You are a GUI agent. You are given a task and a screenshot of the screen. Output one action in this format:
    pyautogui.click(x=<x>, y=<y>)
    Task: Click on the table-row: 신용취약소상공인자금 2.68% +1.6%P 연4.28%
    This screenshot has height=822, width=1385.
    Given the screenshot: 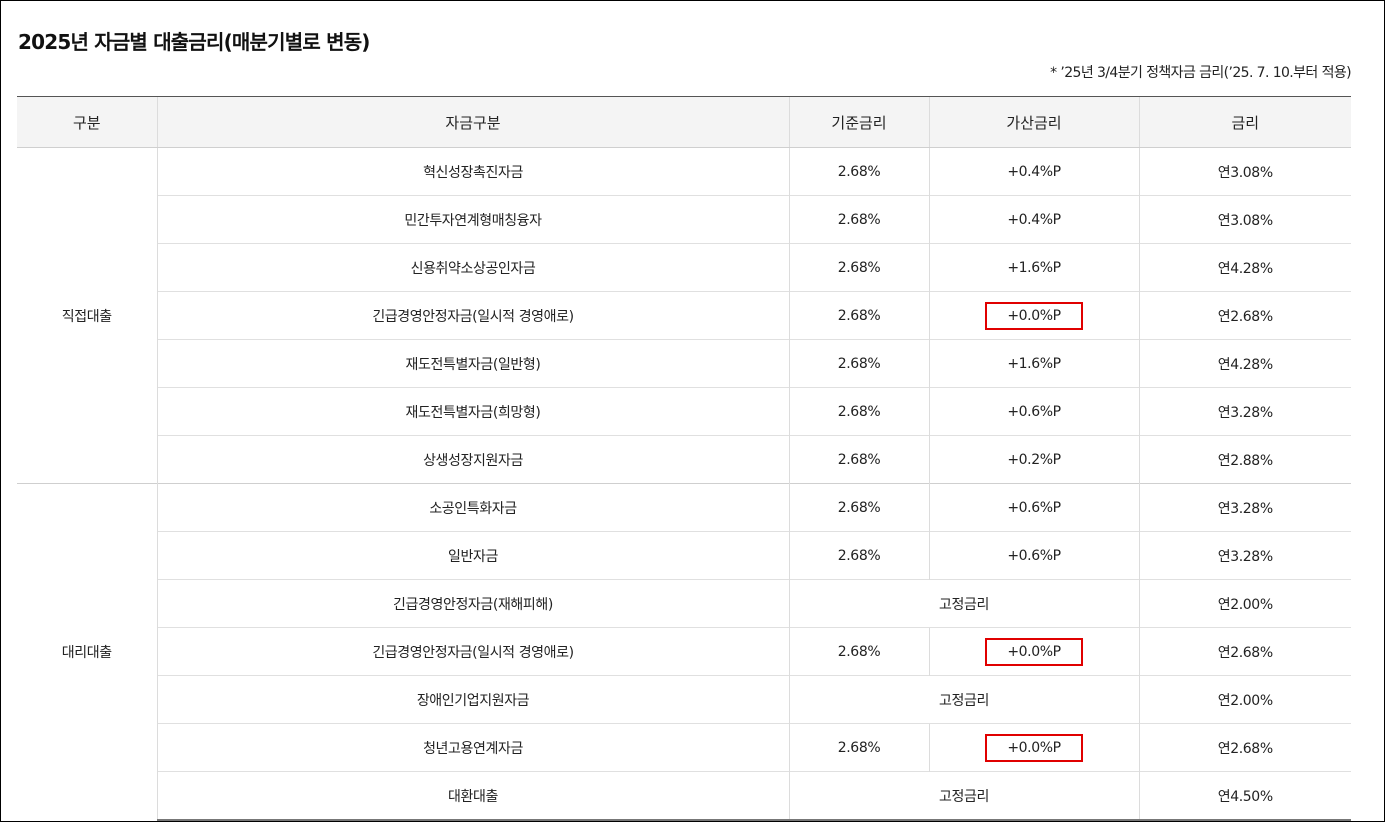 What is the action you would take?
    pyautogui.click(x=684, y=267)
    